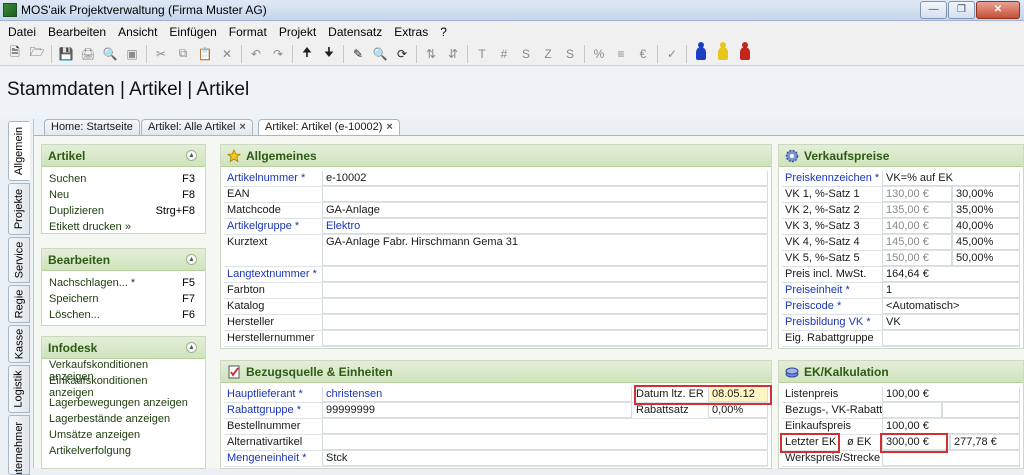  Describe the element at coordinates (917, 210) in the screenshot. I see `vk2-price-field: 135,00 €` at that location.